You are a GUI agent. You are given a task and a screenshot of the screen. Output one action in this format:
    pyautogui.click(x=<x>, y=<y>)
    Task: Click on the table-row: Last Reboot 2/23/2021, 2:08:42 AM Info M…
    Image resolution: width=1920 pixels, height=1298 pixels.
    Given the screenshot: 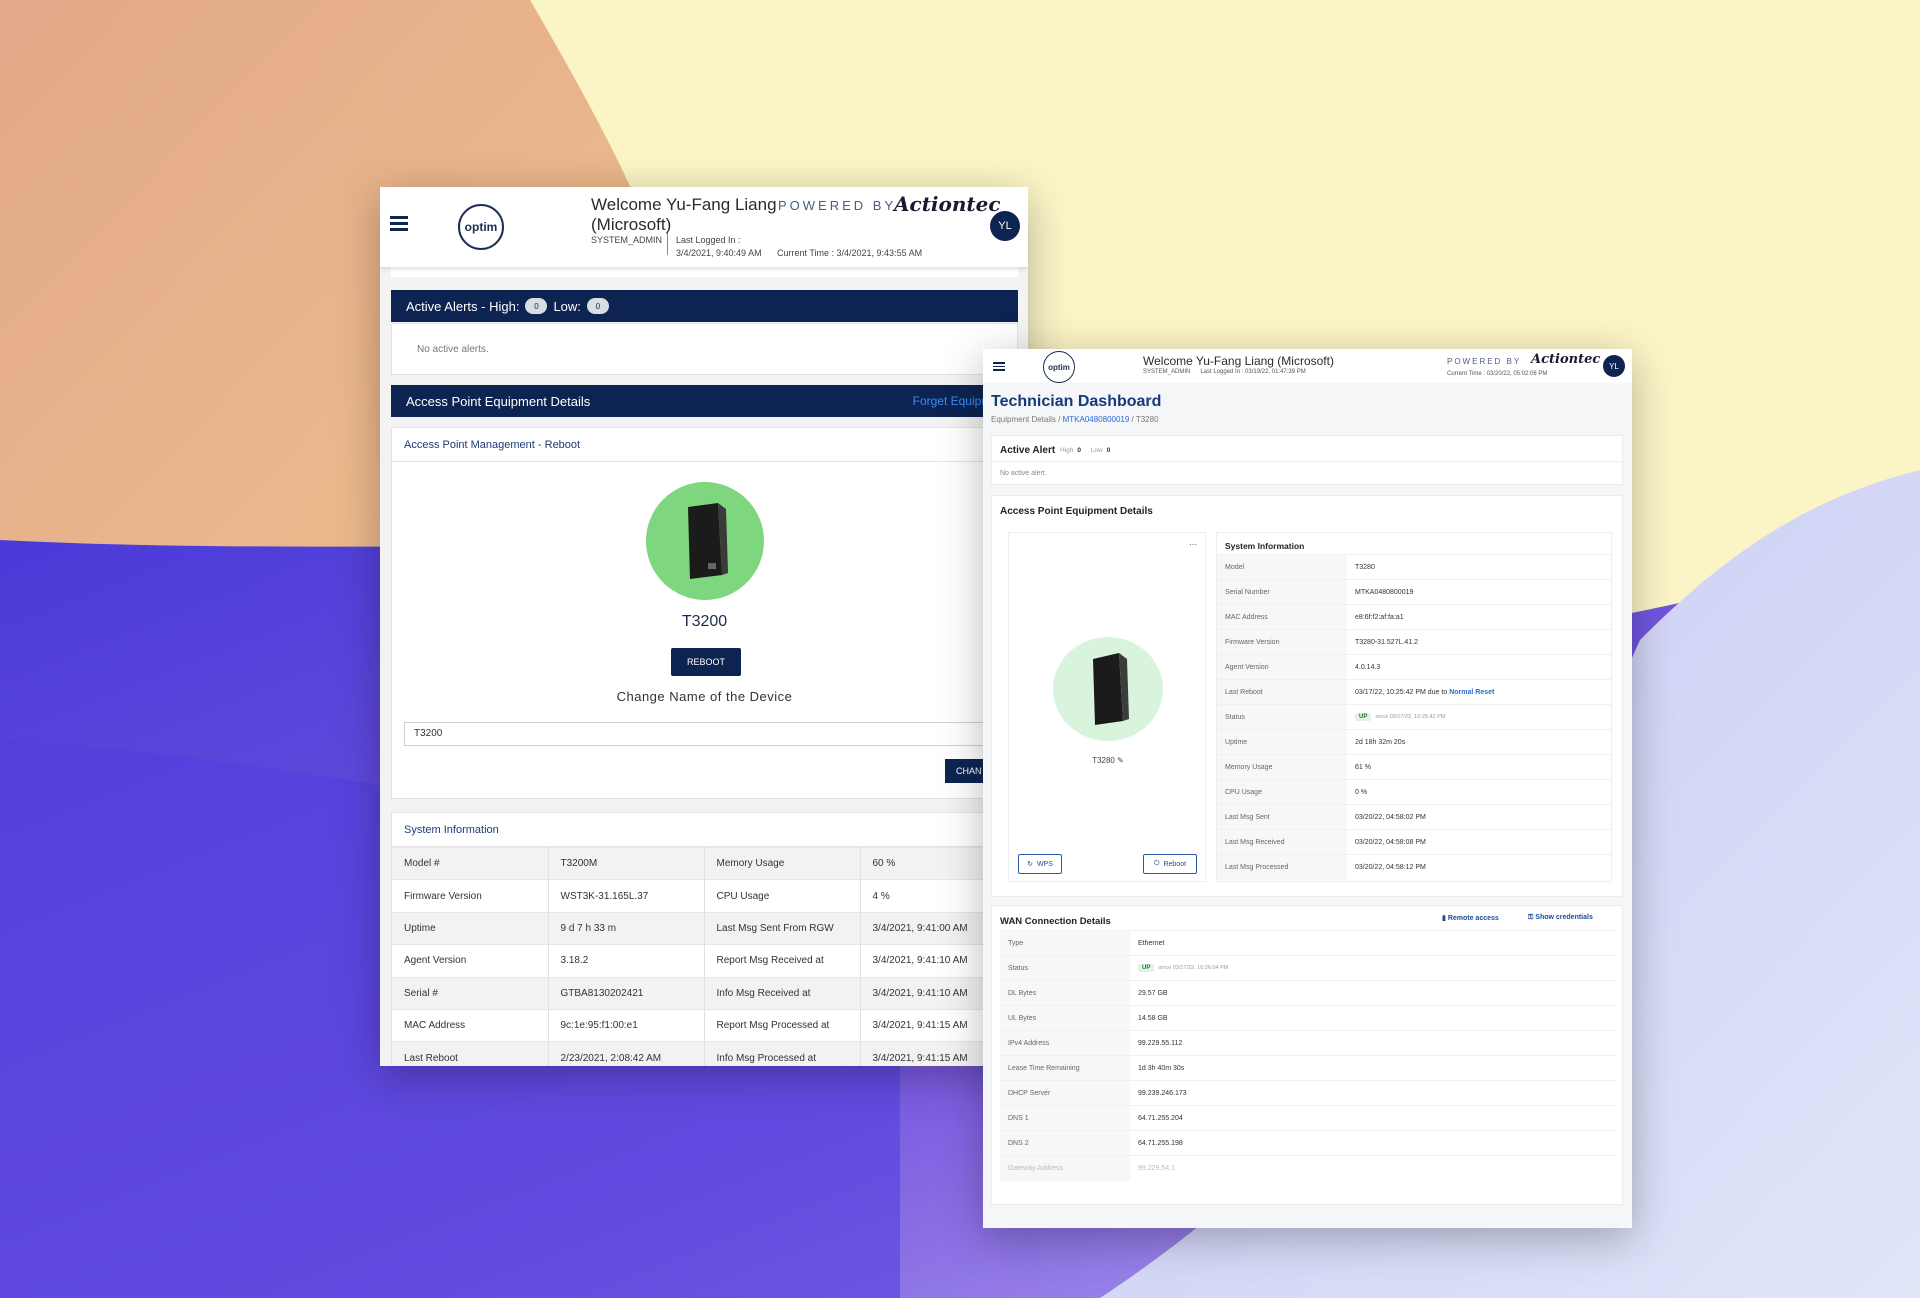 What is the action you would take?
    pyautogui.click(x=704, y=1053)
    